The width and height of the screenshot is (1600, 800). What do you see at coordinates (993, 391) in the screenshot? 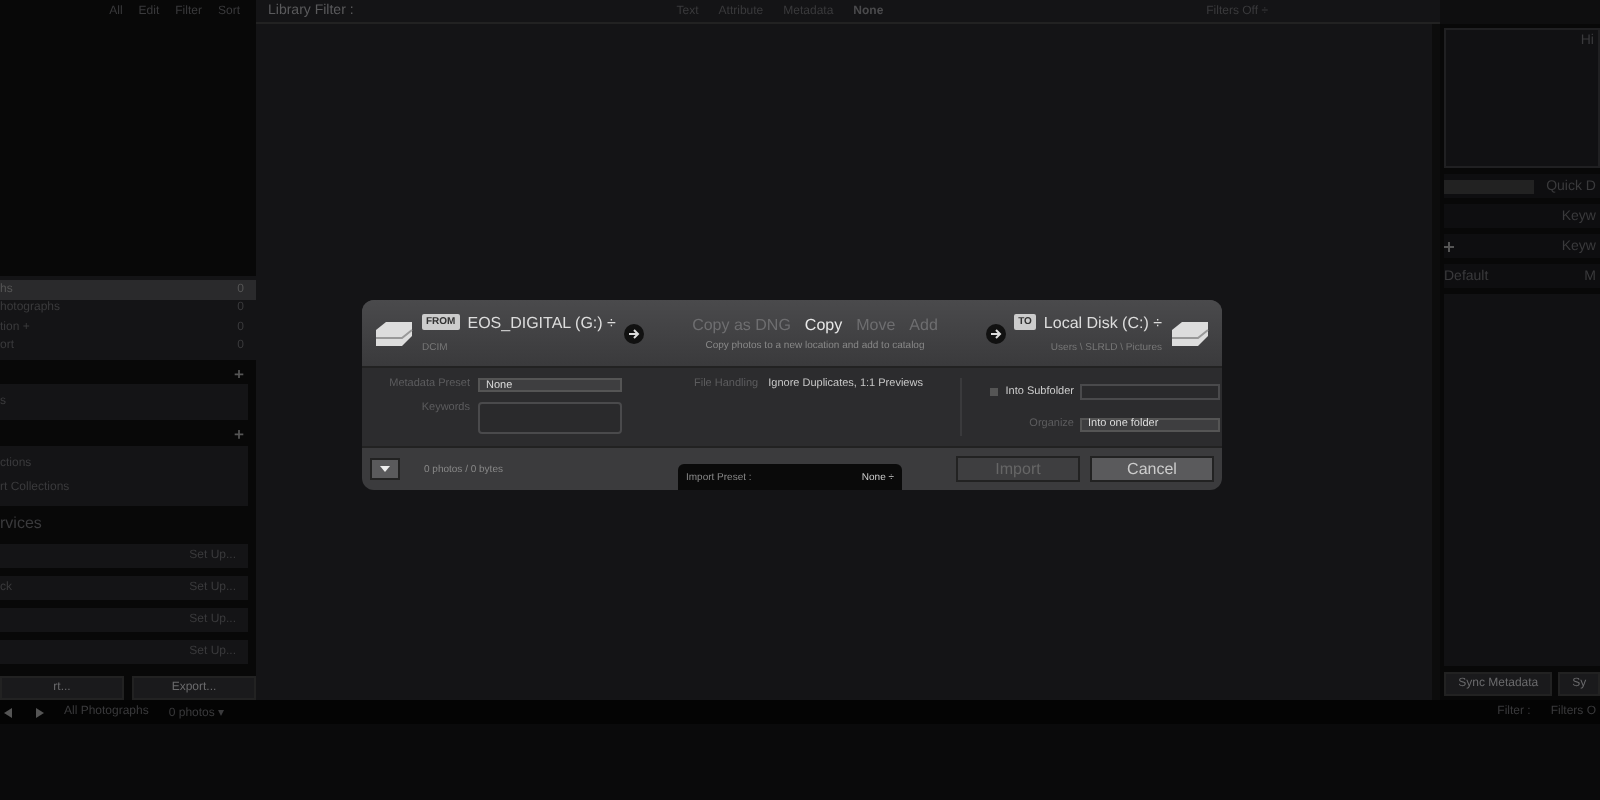
I see `checkbox` at bounding box center [993, 391].